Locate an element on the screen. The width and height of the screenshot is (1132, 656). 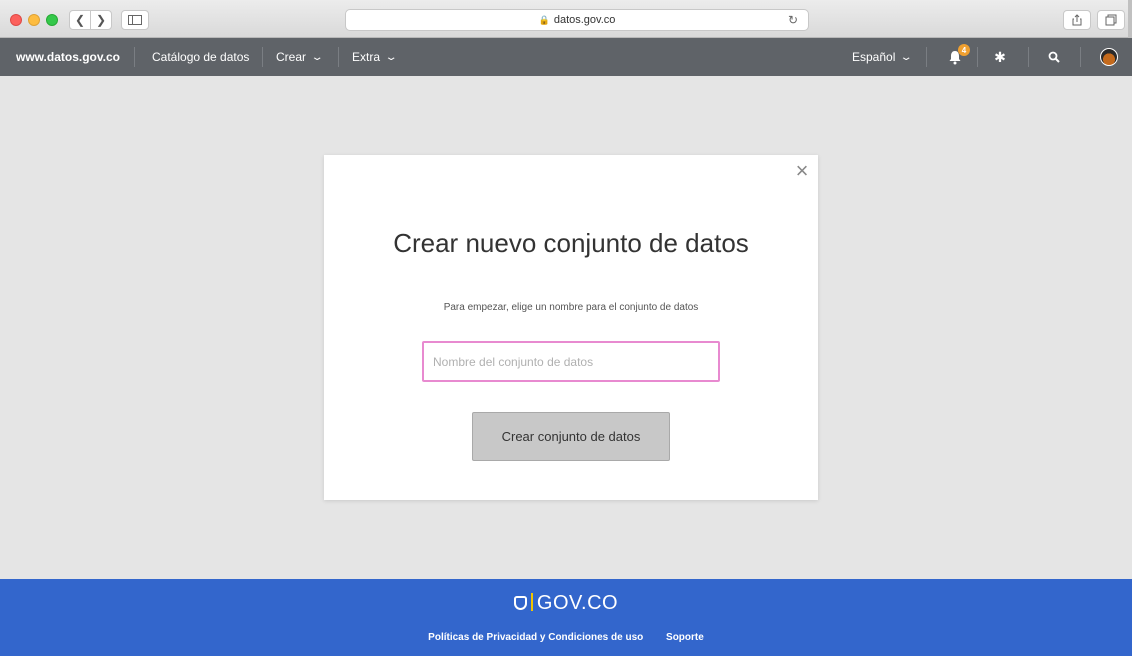
crear-menu: Crear ⌄ is located at coordinates (300, 57).